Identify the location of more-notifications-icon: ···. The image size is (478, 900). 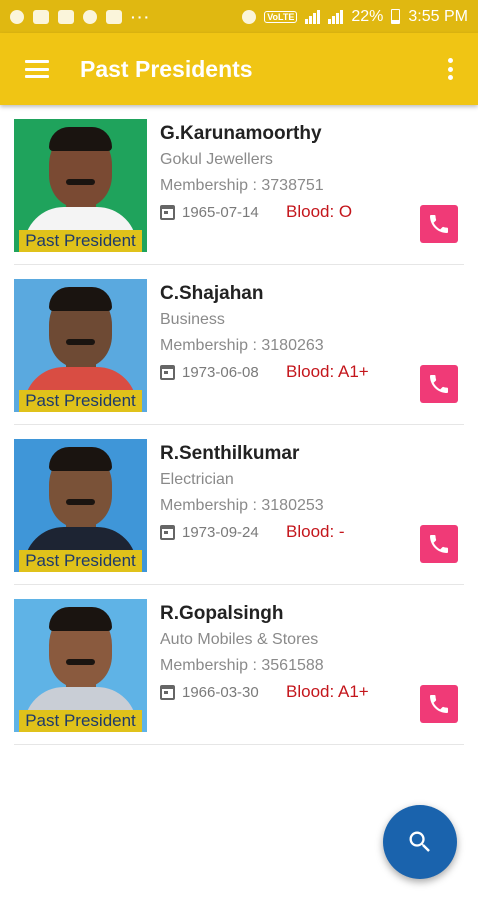
(141, 16).